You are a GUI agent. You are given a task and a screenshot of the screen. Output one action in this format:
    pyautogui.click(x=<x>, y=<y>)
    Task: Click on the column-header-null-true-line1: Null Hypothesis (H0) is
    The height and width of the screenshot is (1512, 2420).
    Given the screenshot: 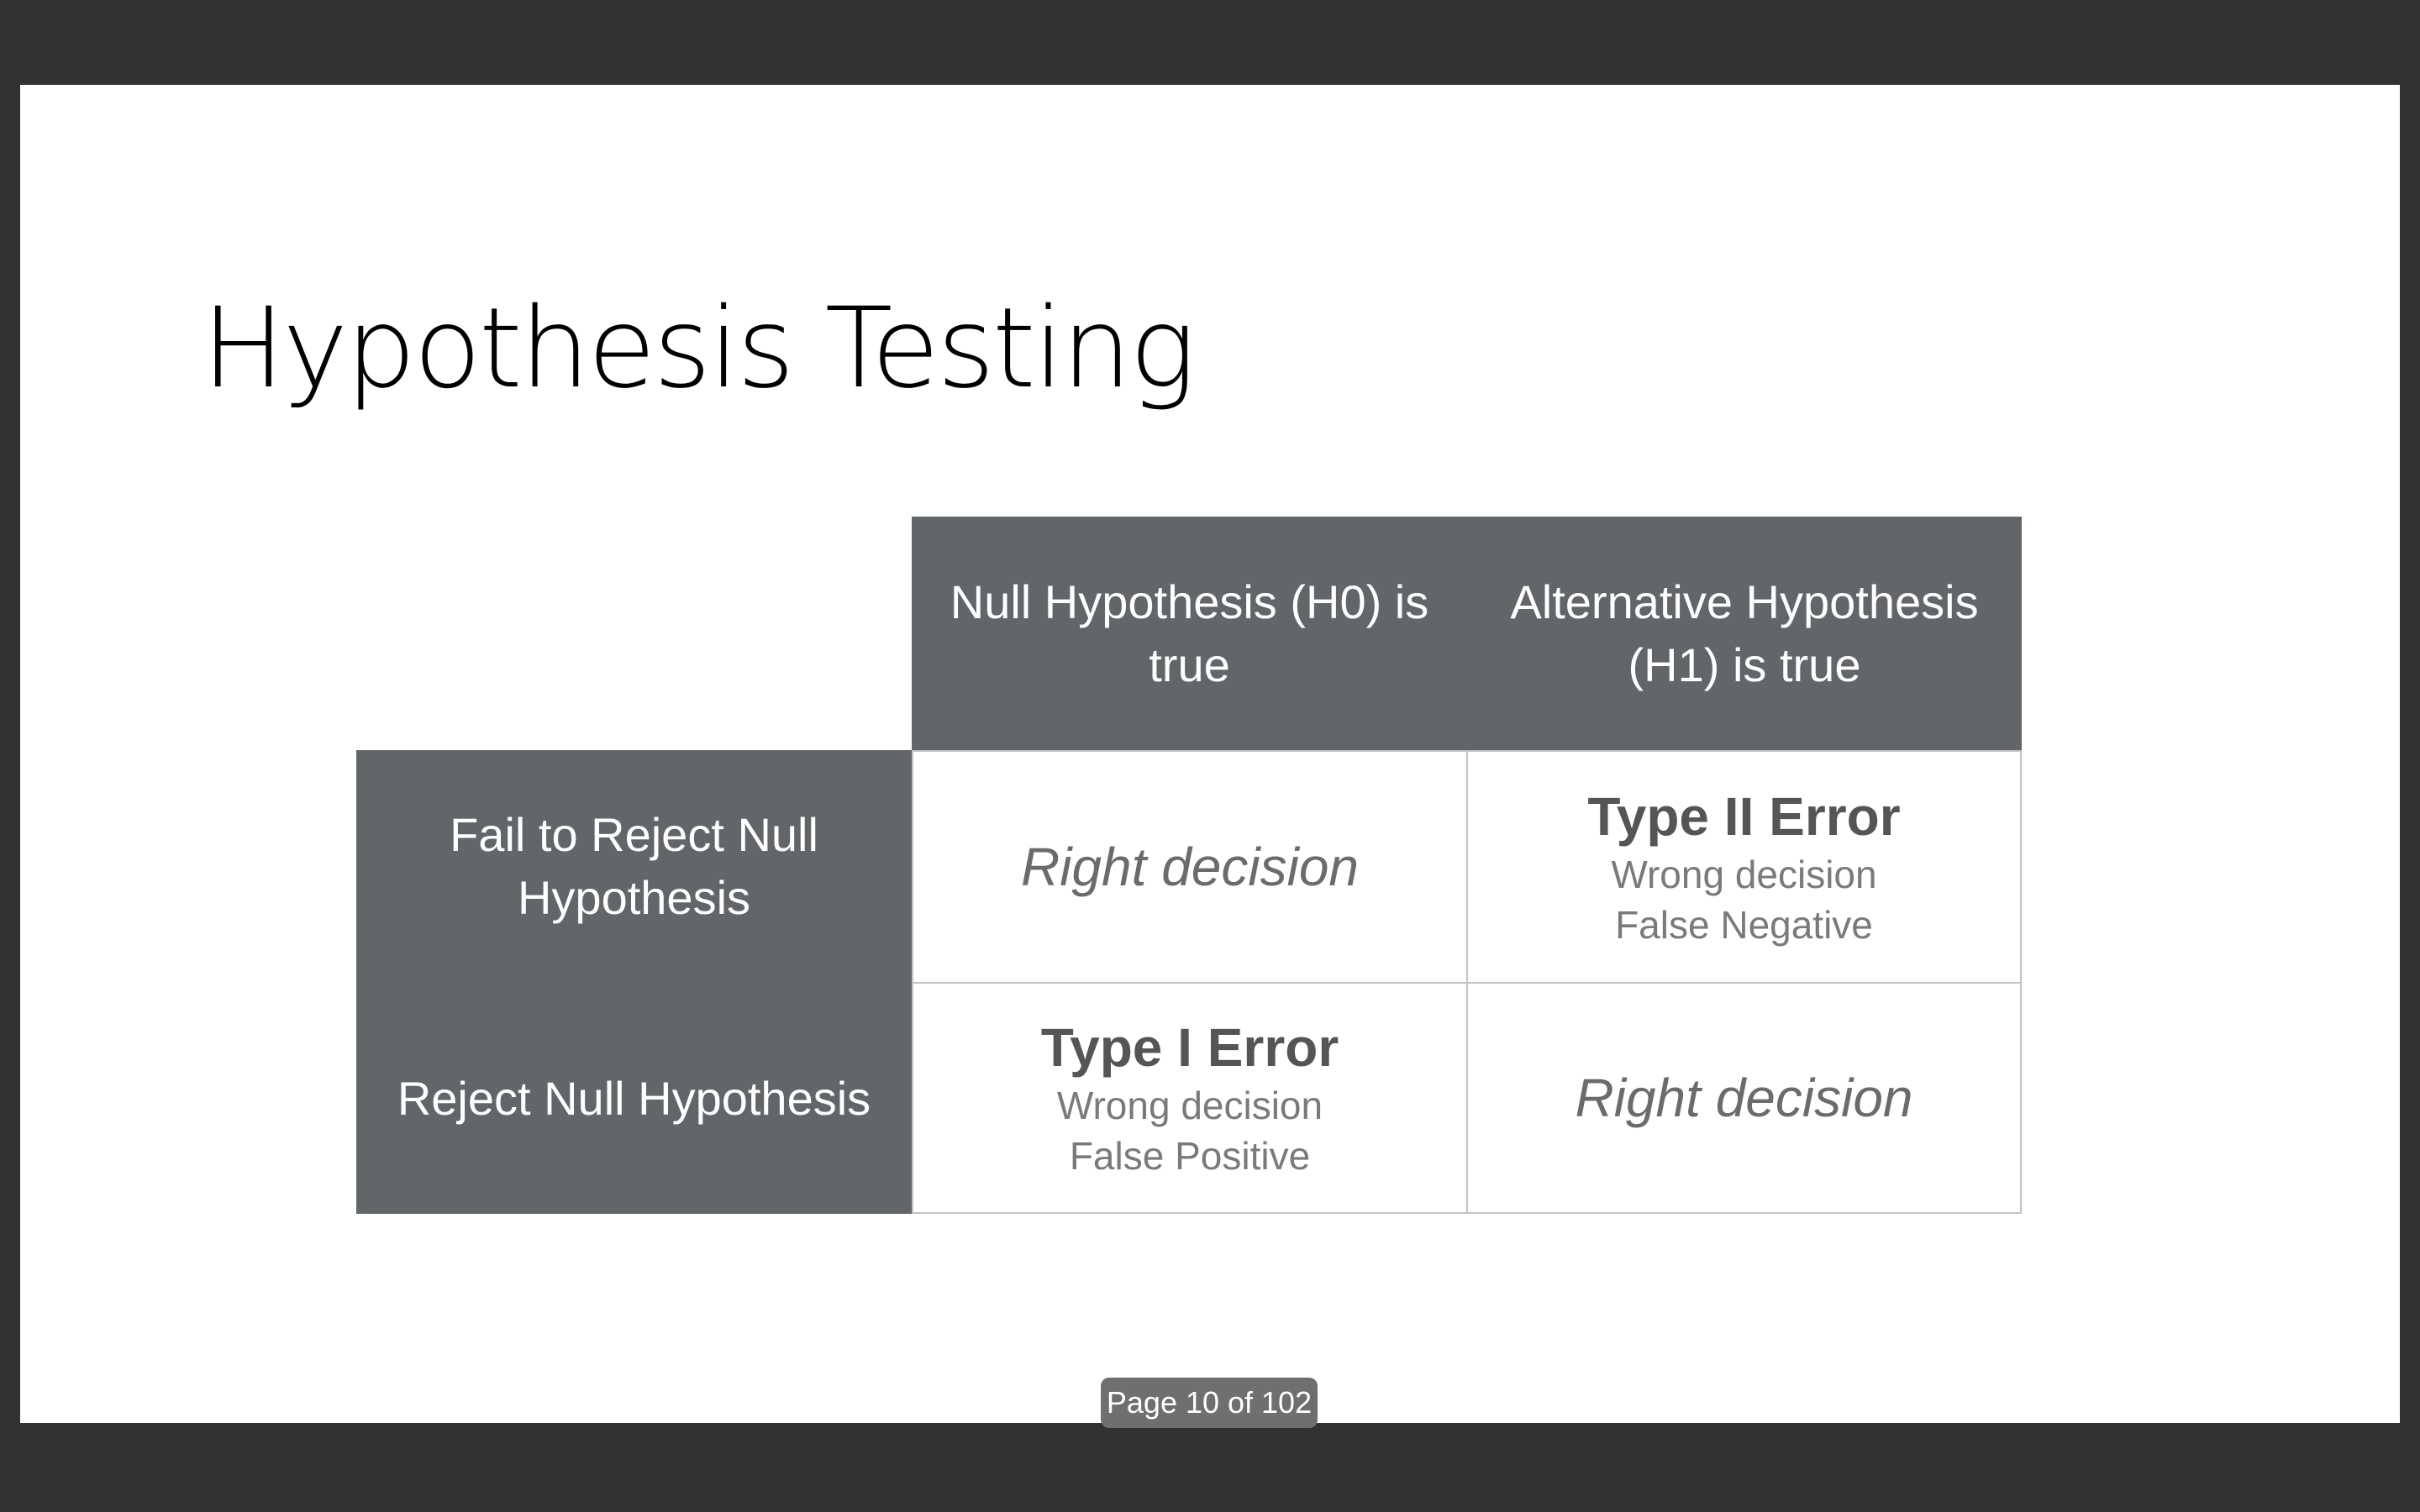 What is the action you would take?
    pyautogui.click(x=1189, y=601)
    